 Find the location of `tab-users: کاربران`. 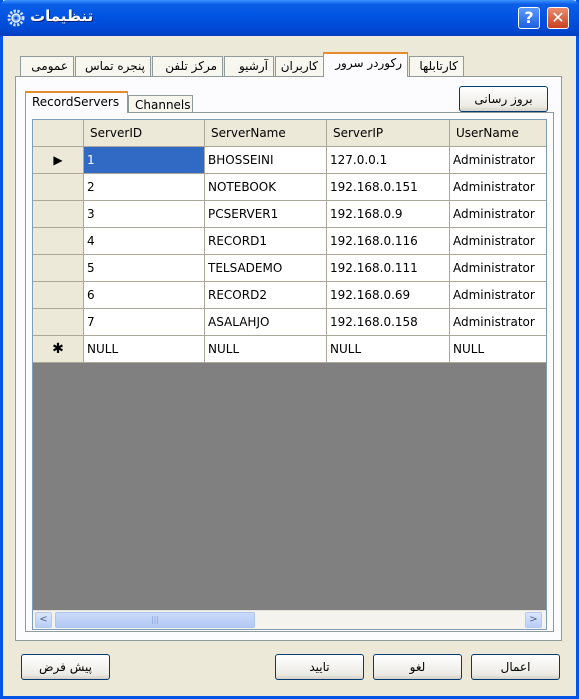

tab-users: کاربران is located at coordinates (299, 66).